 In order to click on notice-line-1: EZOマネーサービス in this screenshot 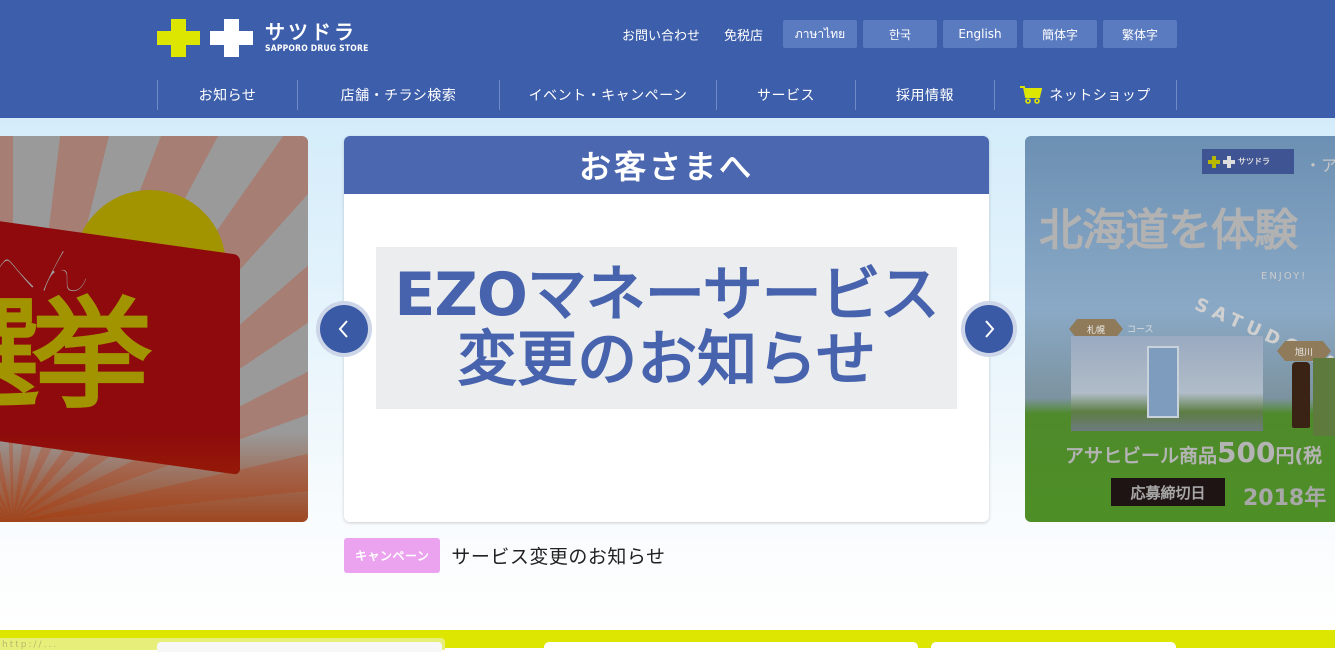, I will do `click(666, 295)`.